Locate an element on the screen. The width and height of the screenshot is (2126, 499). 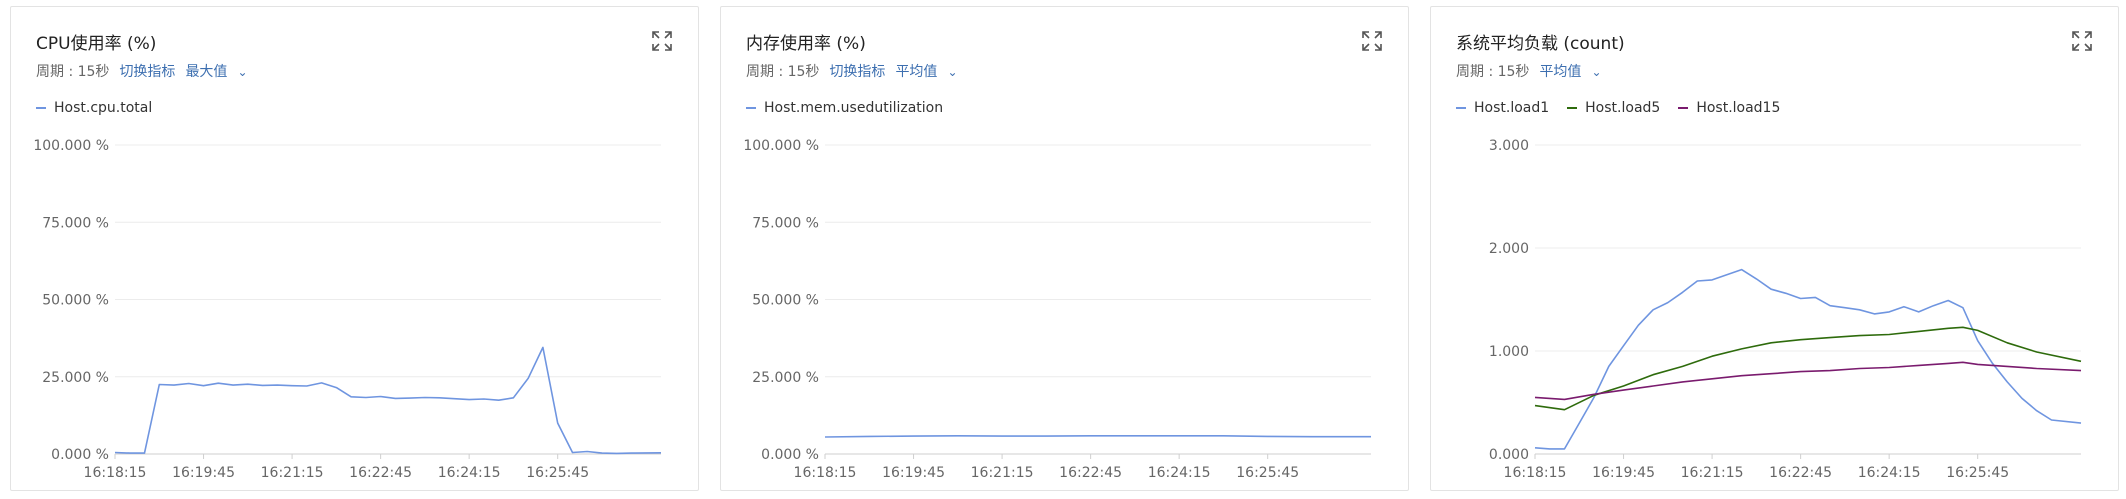
series-line-host-load1 is located at coordinates (1808, 359).